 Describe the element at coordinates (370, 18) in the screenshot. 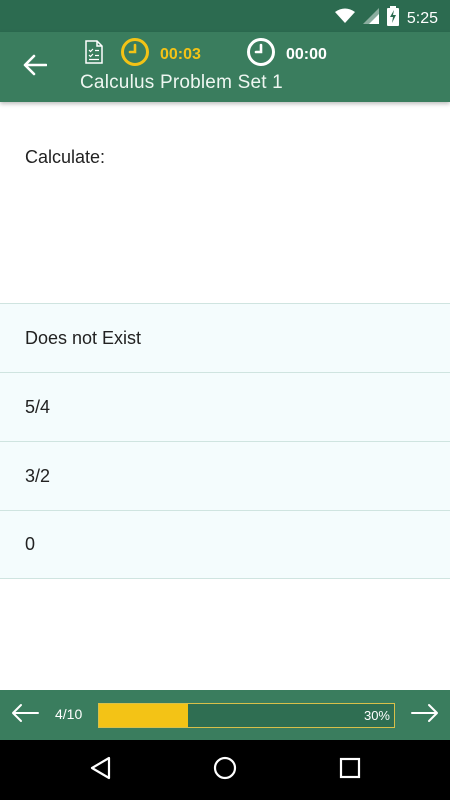

I see `signal-icon` at that location.